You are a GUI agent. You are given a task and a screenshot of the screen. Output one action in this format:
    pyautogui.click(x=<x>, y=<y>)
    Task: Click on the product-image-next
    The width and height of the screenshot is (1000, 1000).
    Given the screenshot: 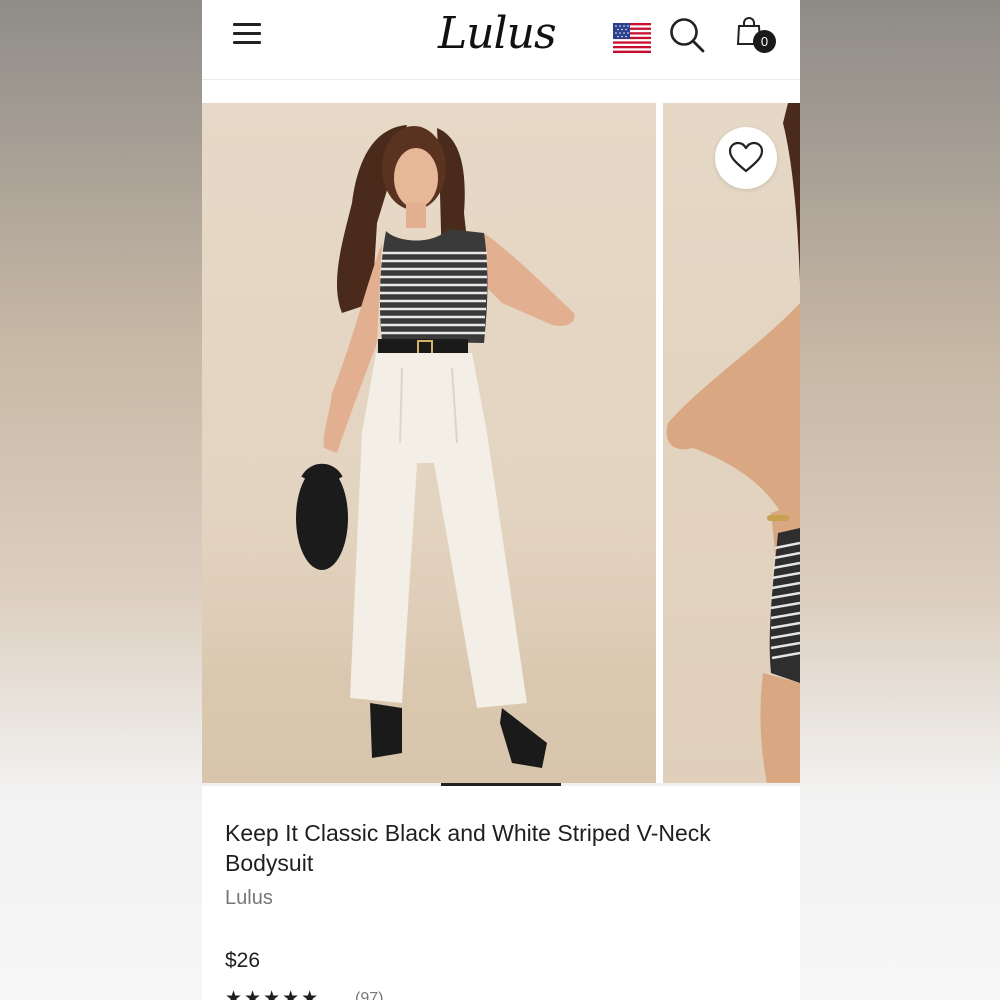 What is the action you would take?
    pyautogui.click(x=731, y=443)
    